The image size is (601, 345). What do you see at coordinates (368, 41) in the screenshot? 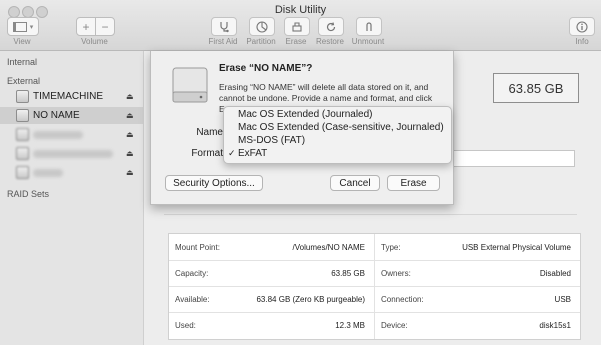
I see `unmount-label: Unmount` at bounding box center [368, 41].